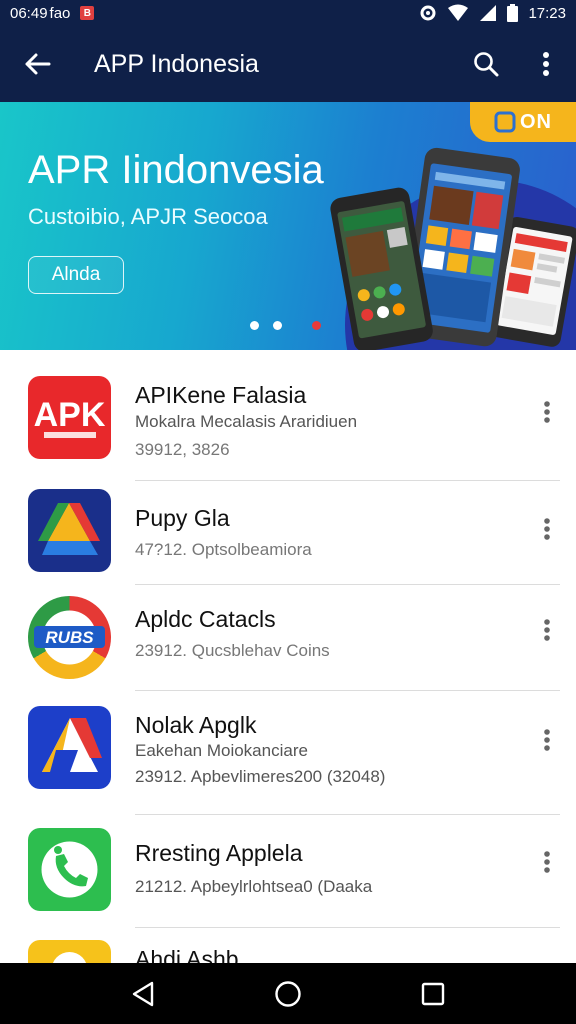  I want to click on nav-recents-button, so click(433, 994).